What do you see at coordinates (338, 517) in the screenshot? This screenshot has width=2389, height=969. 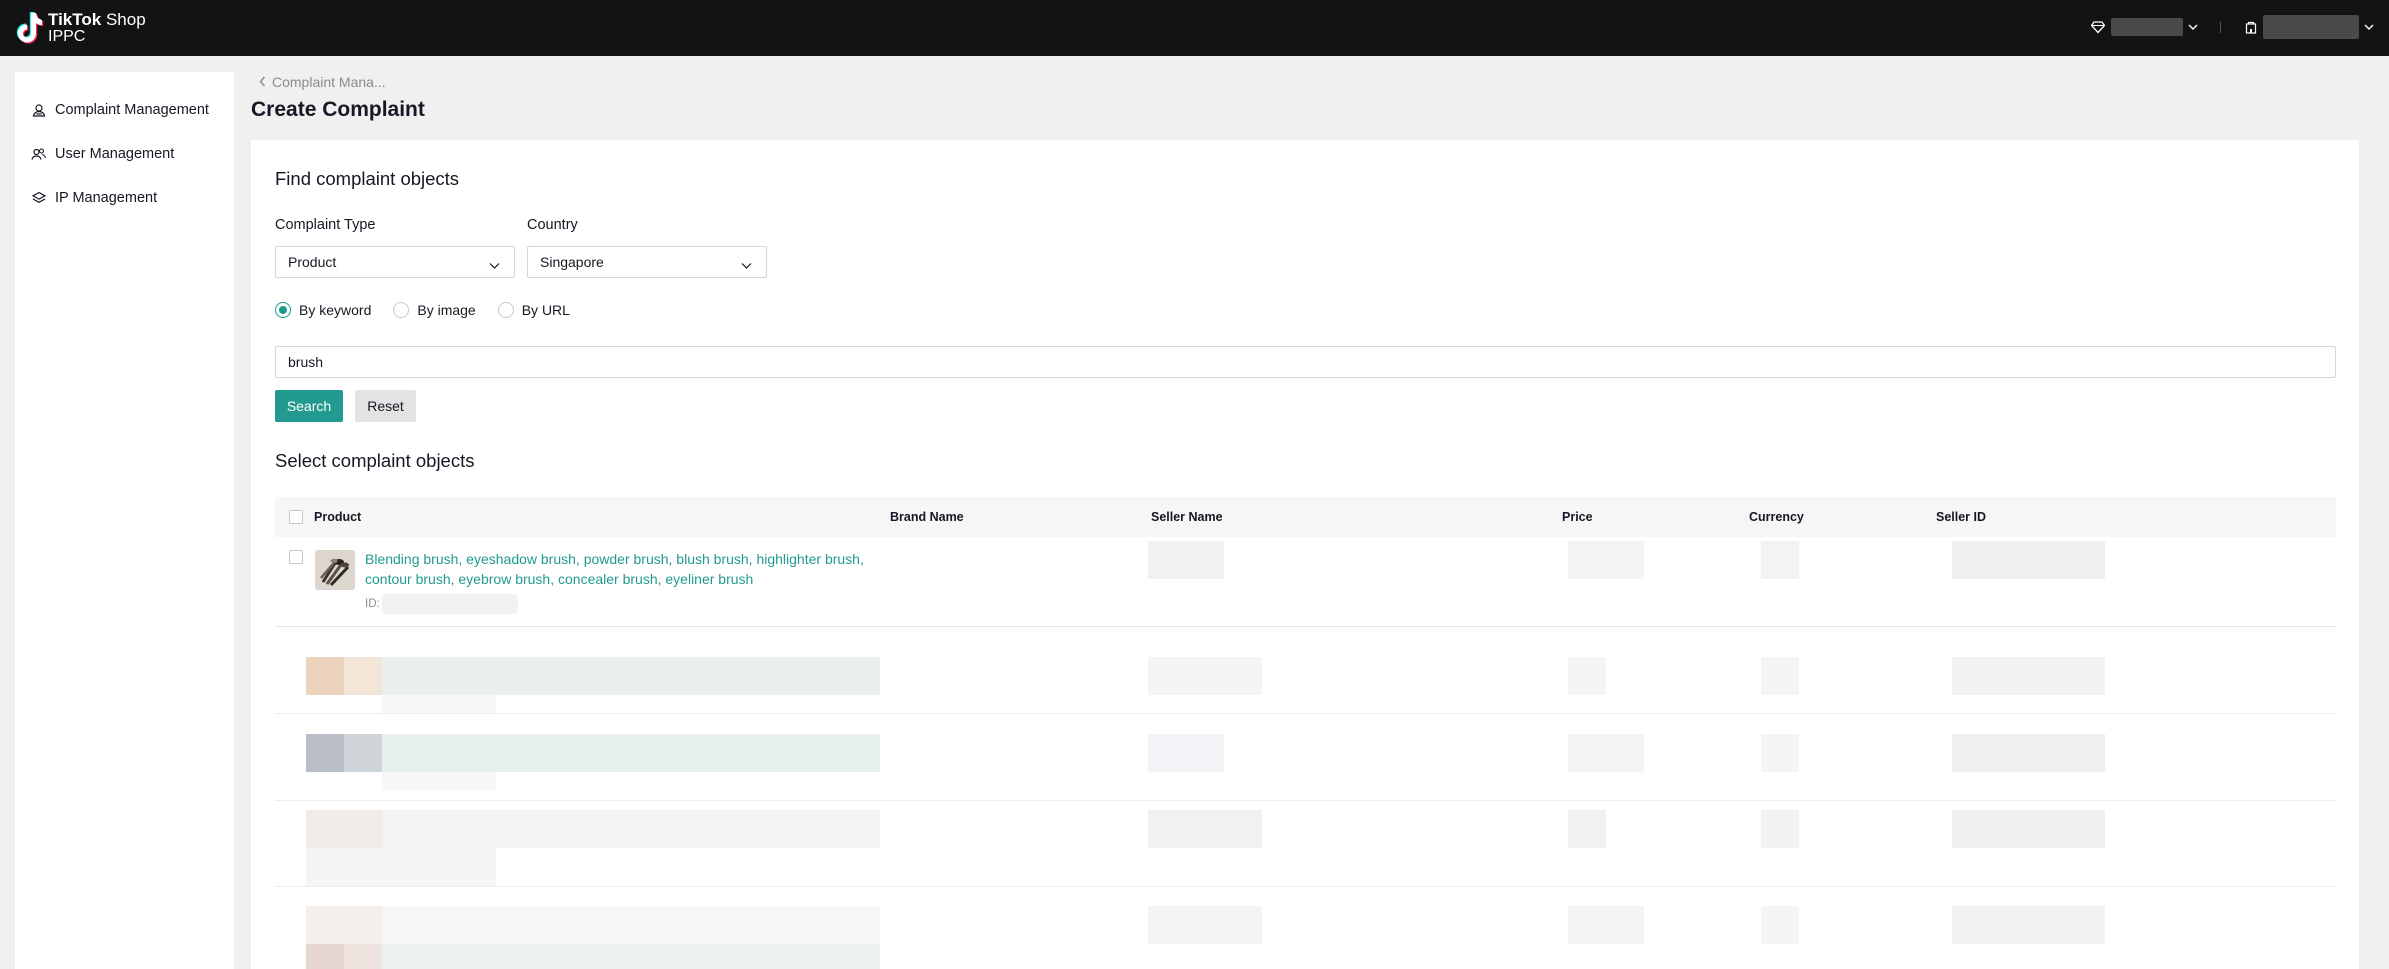 I see `column-header-product: Product` at bounding box center [338, 517].